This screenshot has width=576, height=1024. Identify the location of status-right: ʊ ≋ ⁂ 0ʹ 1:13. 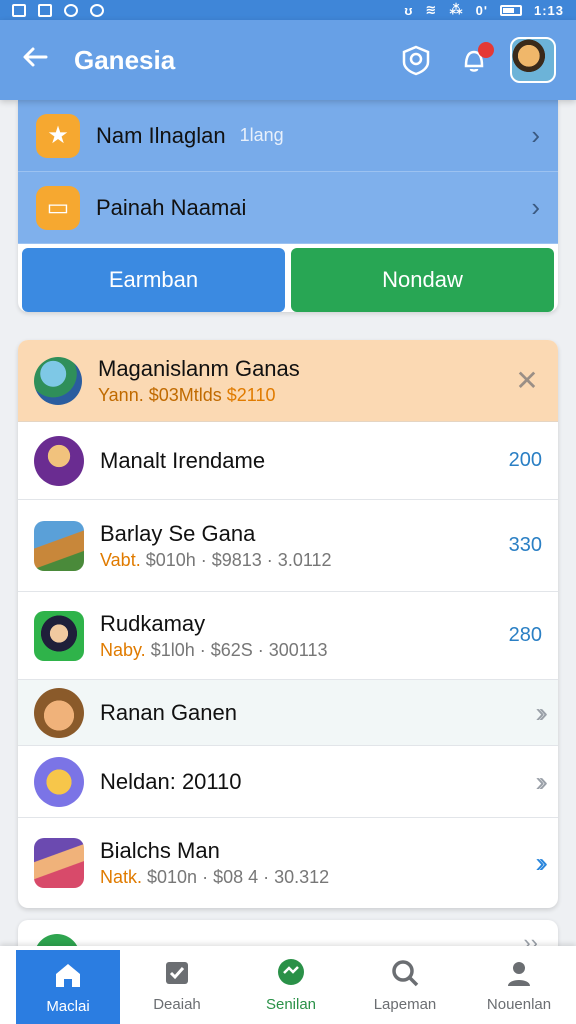
(484, 10).